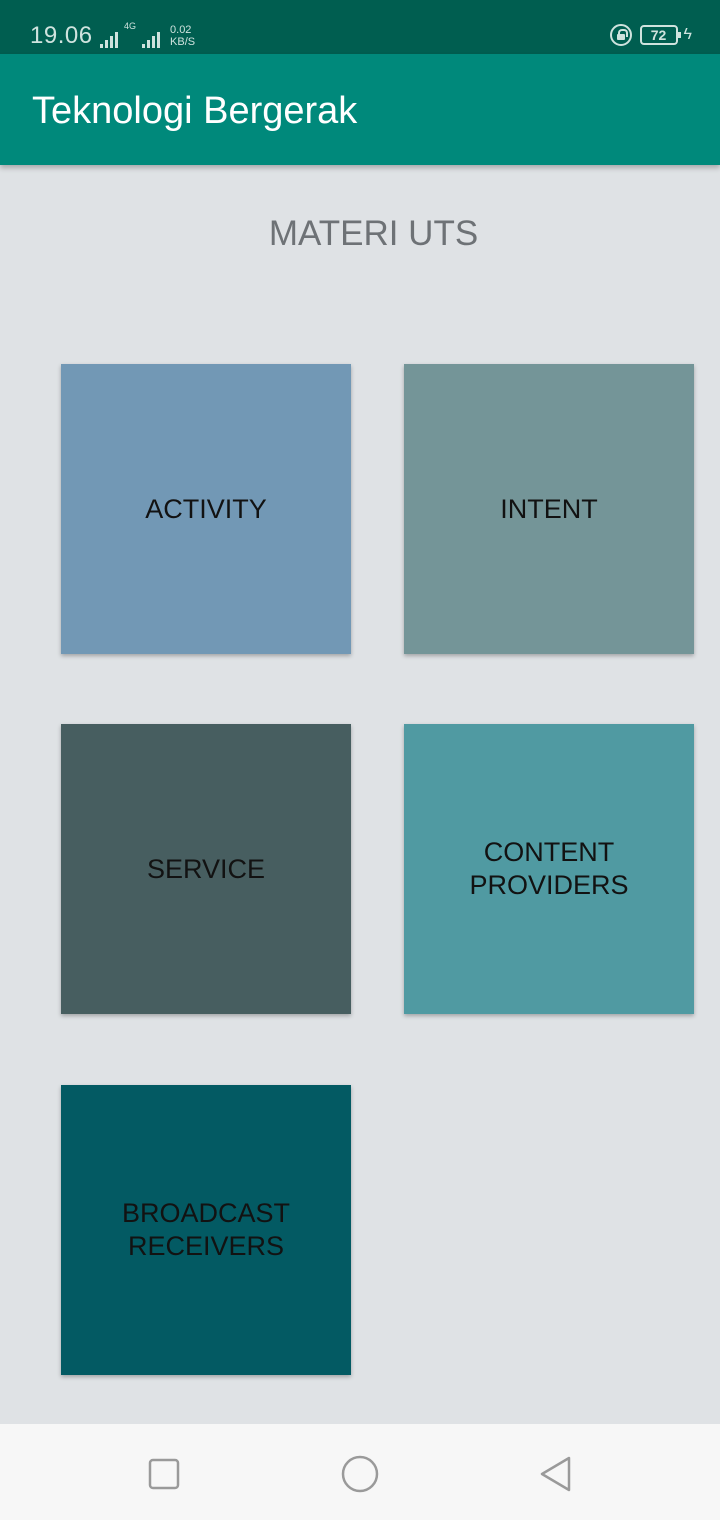 The width and height of the screenshot is (720, 1520). What do you see at coordinates (164, 1474) in the screenshot?
I see `recent-apps-icon` at bounding box center [164, 1474].